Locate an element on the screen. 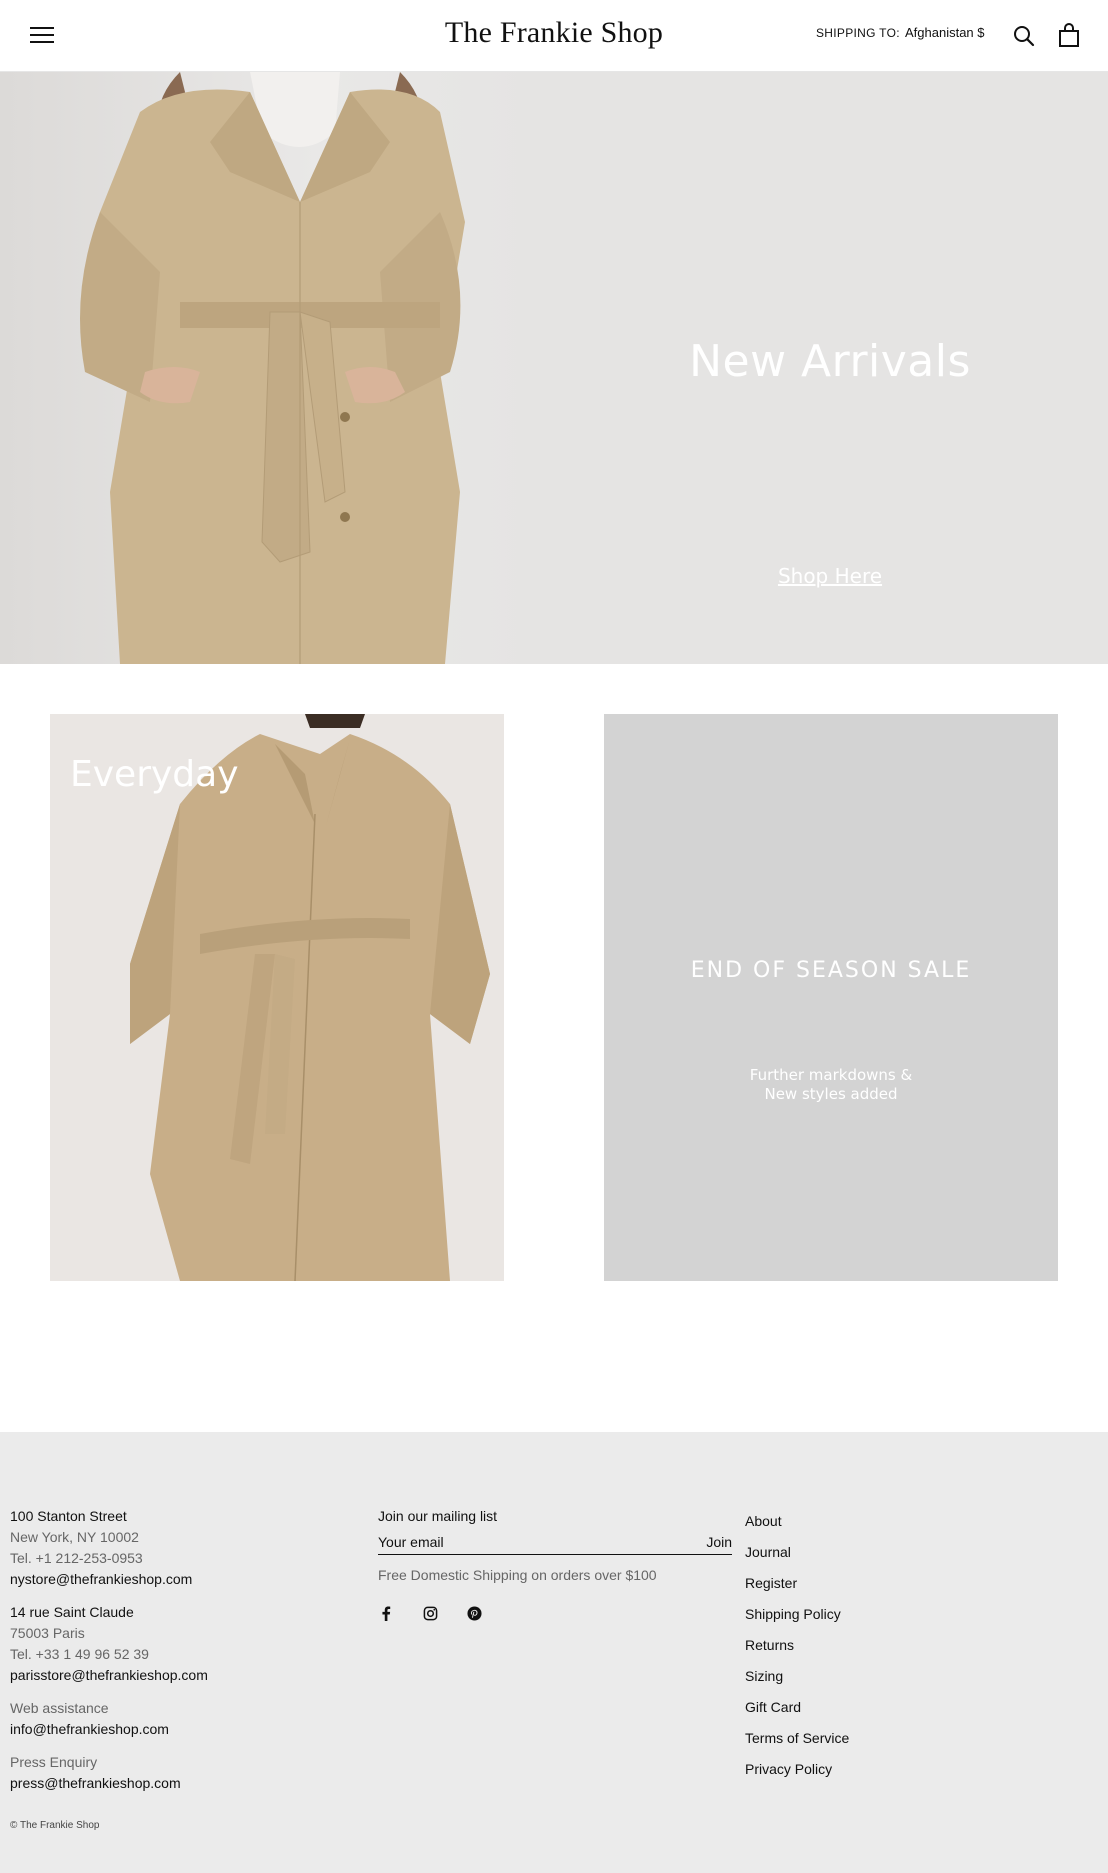 The height and width of the screenshot is (1873, 1108). newsletter-form: Join is located at coordinates (555, 1543).